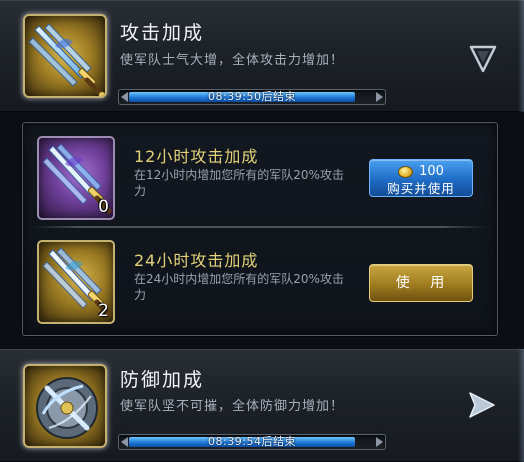 This screenshot has height=462, width=524. I want to click on price-value: 100, so click(431, 171).